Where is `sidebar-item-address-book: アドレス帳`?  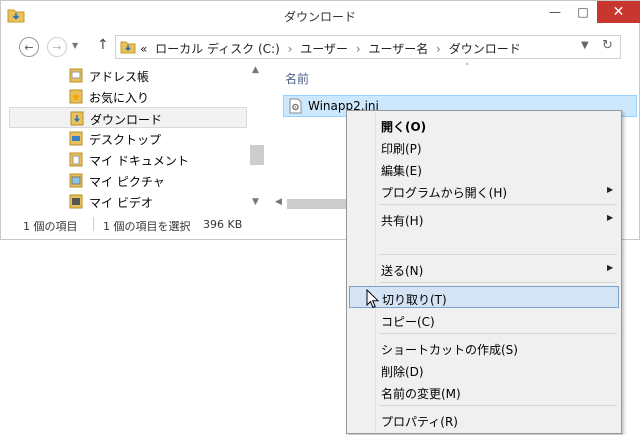 sidebar-item-address-book: アドレス帳 is located at coordinates (128, 75).